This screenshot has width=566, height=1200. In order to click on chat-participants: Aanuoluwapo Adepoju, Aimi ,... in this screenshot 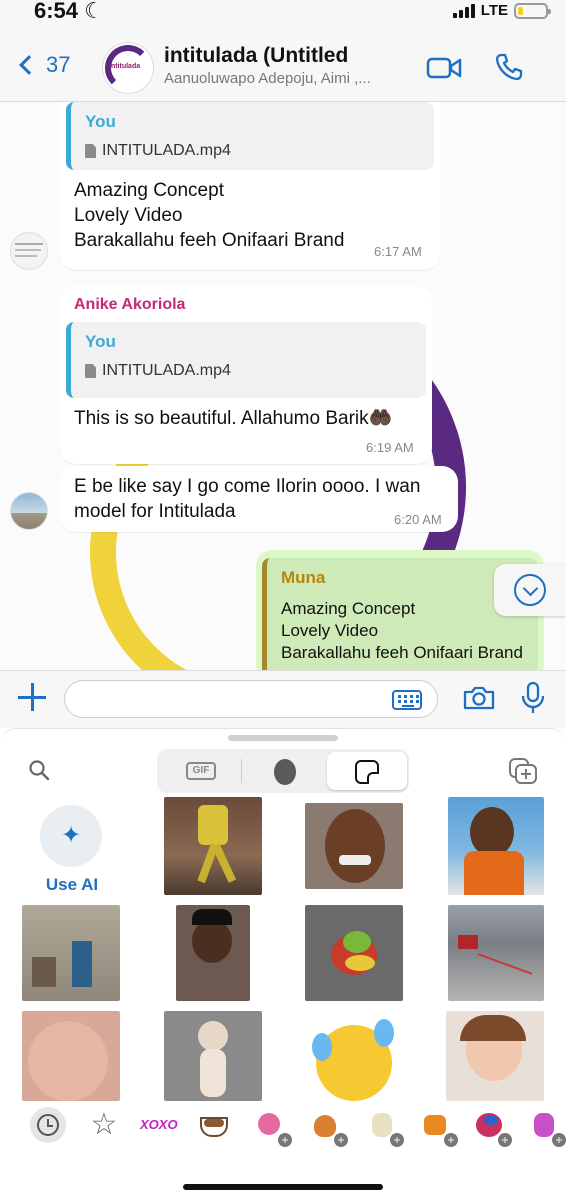, I will do `click(267, 78)`.